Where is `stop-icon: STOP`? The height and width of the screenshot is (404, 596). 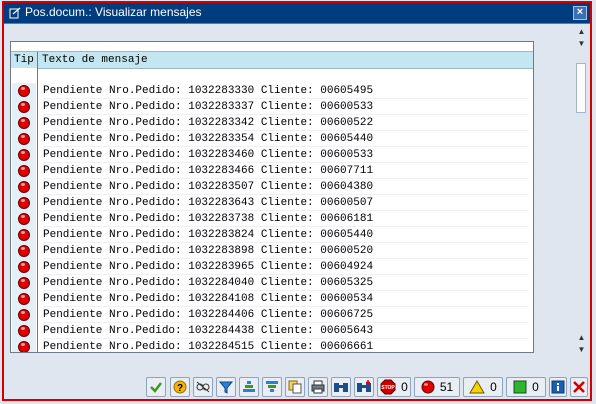
stop-icon: STOP is located at coordinates (388, 387).